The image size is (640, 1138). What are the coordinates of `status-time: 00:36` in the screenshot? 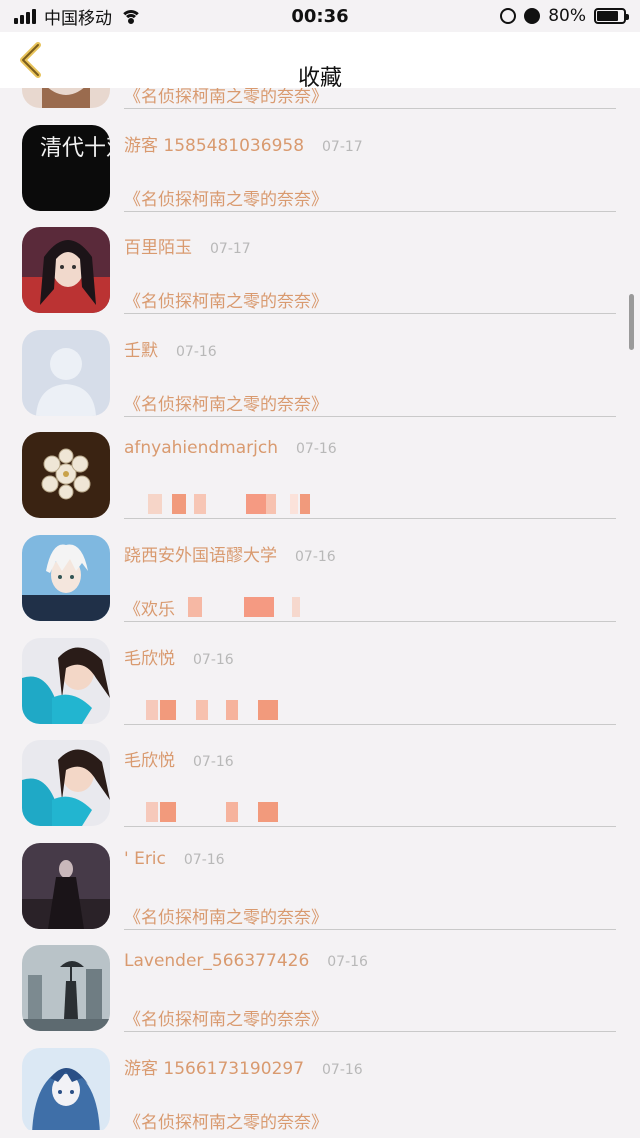 It's located at (320, 16).